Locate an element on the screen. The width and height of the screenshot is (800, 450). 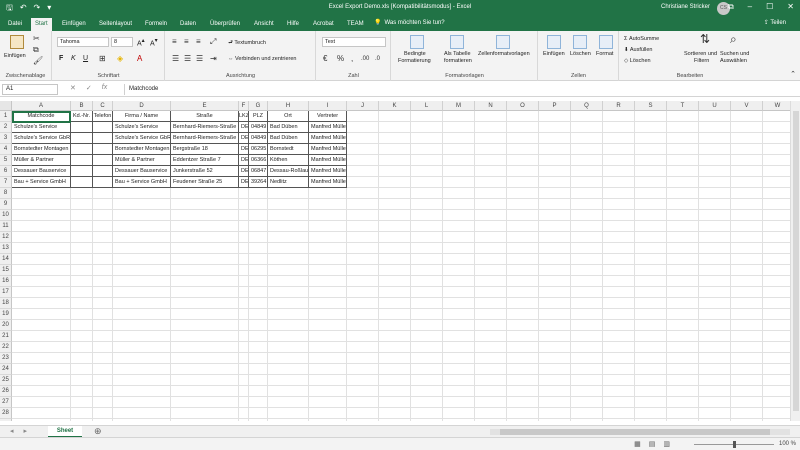
column-header-c: C is located at coordinates (103, 106).